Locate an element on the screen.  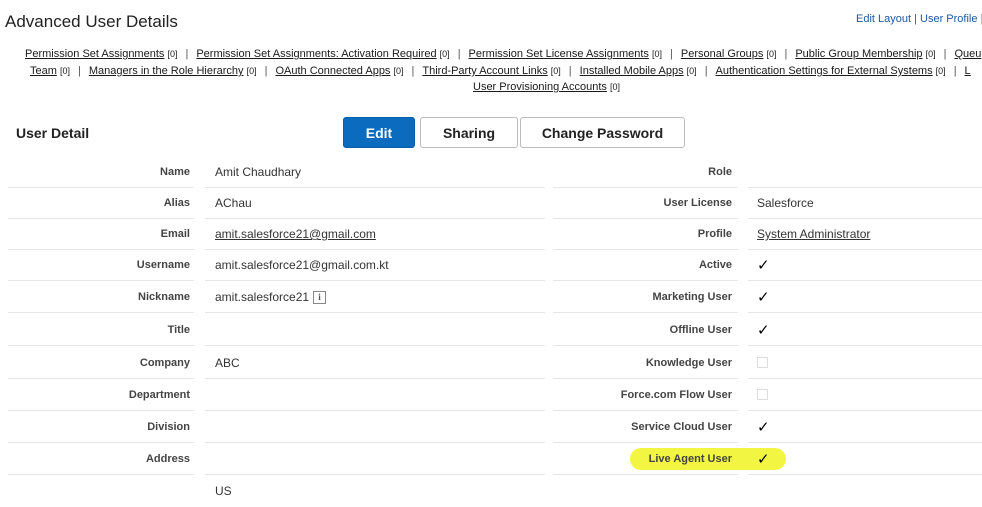
related-list-link: Managers in the Role Hierarchy is located at coordinates (166, 71).